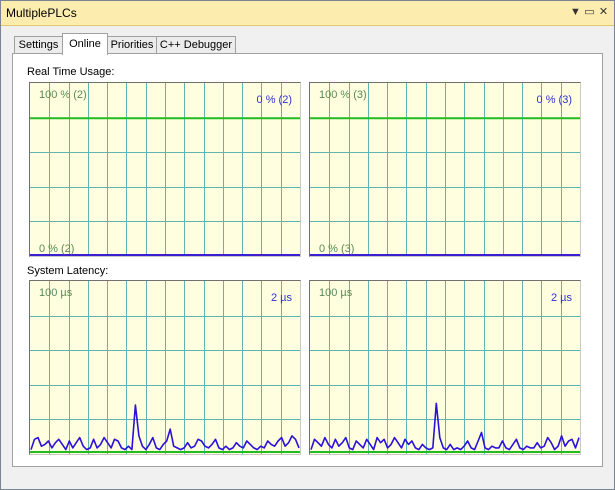 The height and width of the screenshot is (490, 615). I want to click on tab-settings: Settings, so click(38, 45).